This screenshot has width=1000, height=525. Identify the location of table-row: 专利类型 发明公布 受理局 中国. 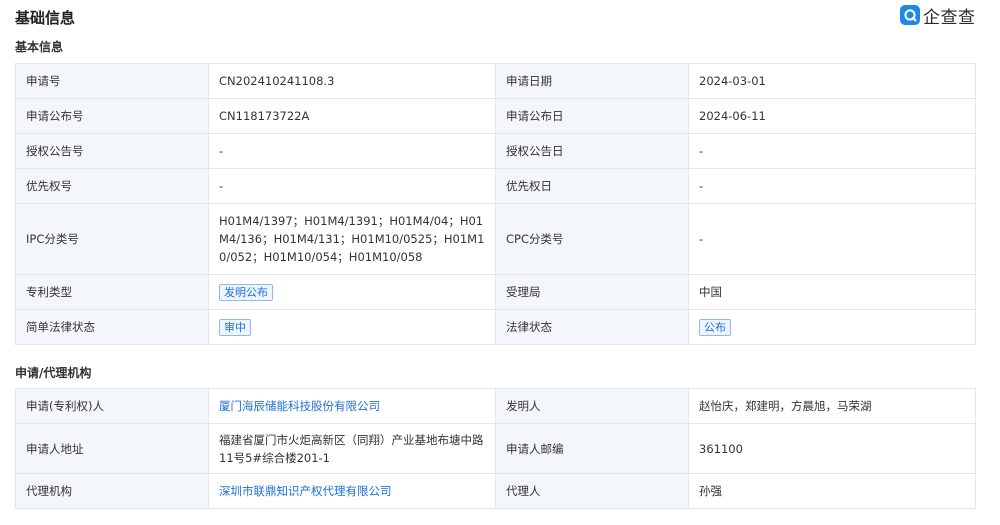
(495, 292).